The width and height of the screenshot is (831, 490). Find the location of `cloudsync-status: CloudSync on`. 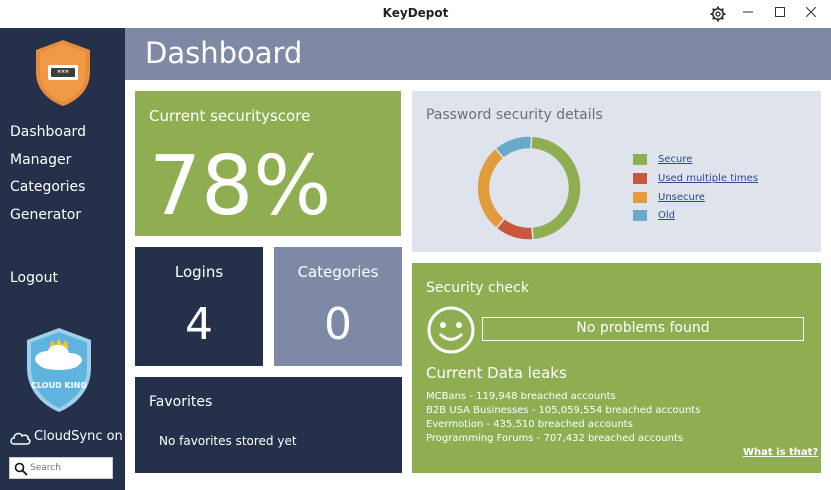

cloudsync-status: CloudSync on is located at coordinates (78, 436).